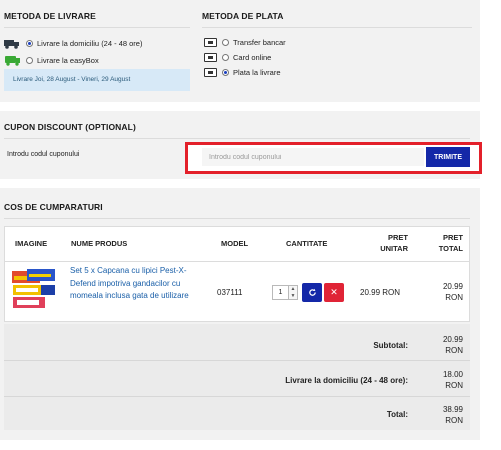 The width and height of the screenshot is (501, 450). I want to click on cart-header-divider, so click(237, 261).